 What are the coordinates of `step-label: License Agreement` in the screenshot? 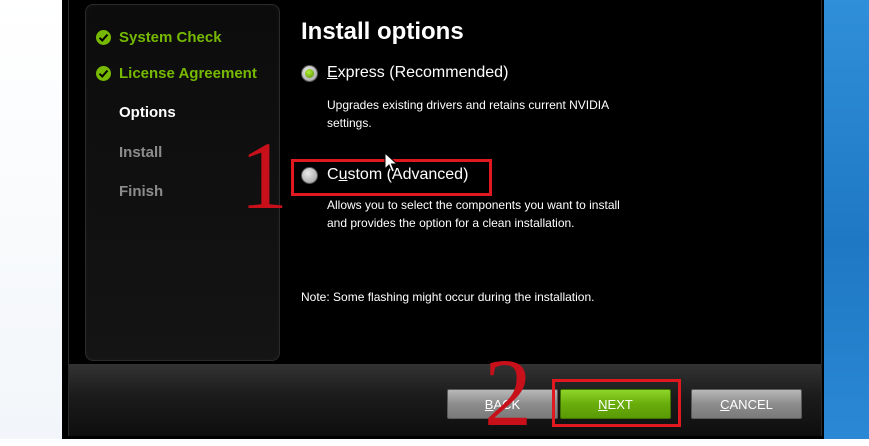 It's located at (188, 73).